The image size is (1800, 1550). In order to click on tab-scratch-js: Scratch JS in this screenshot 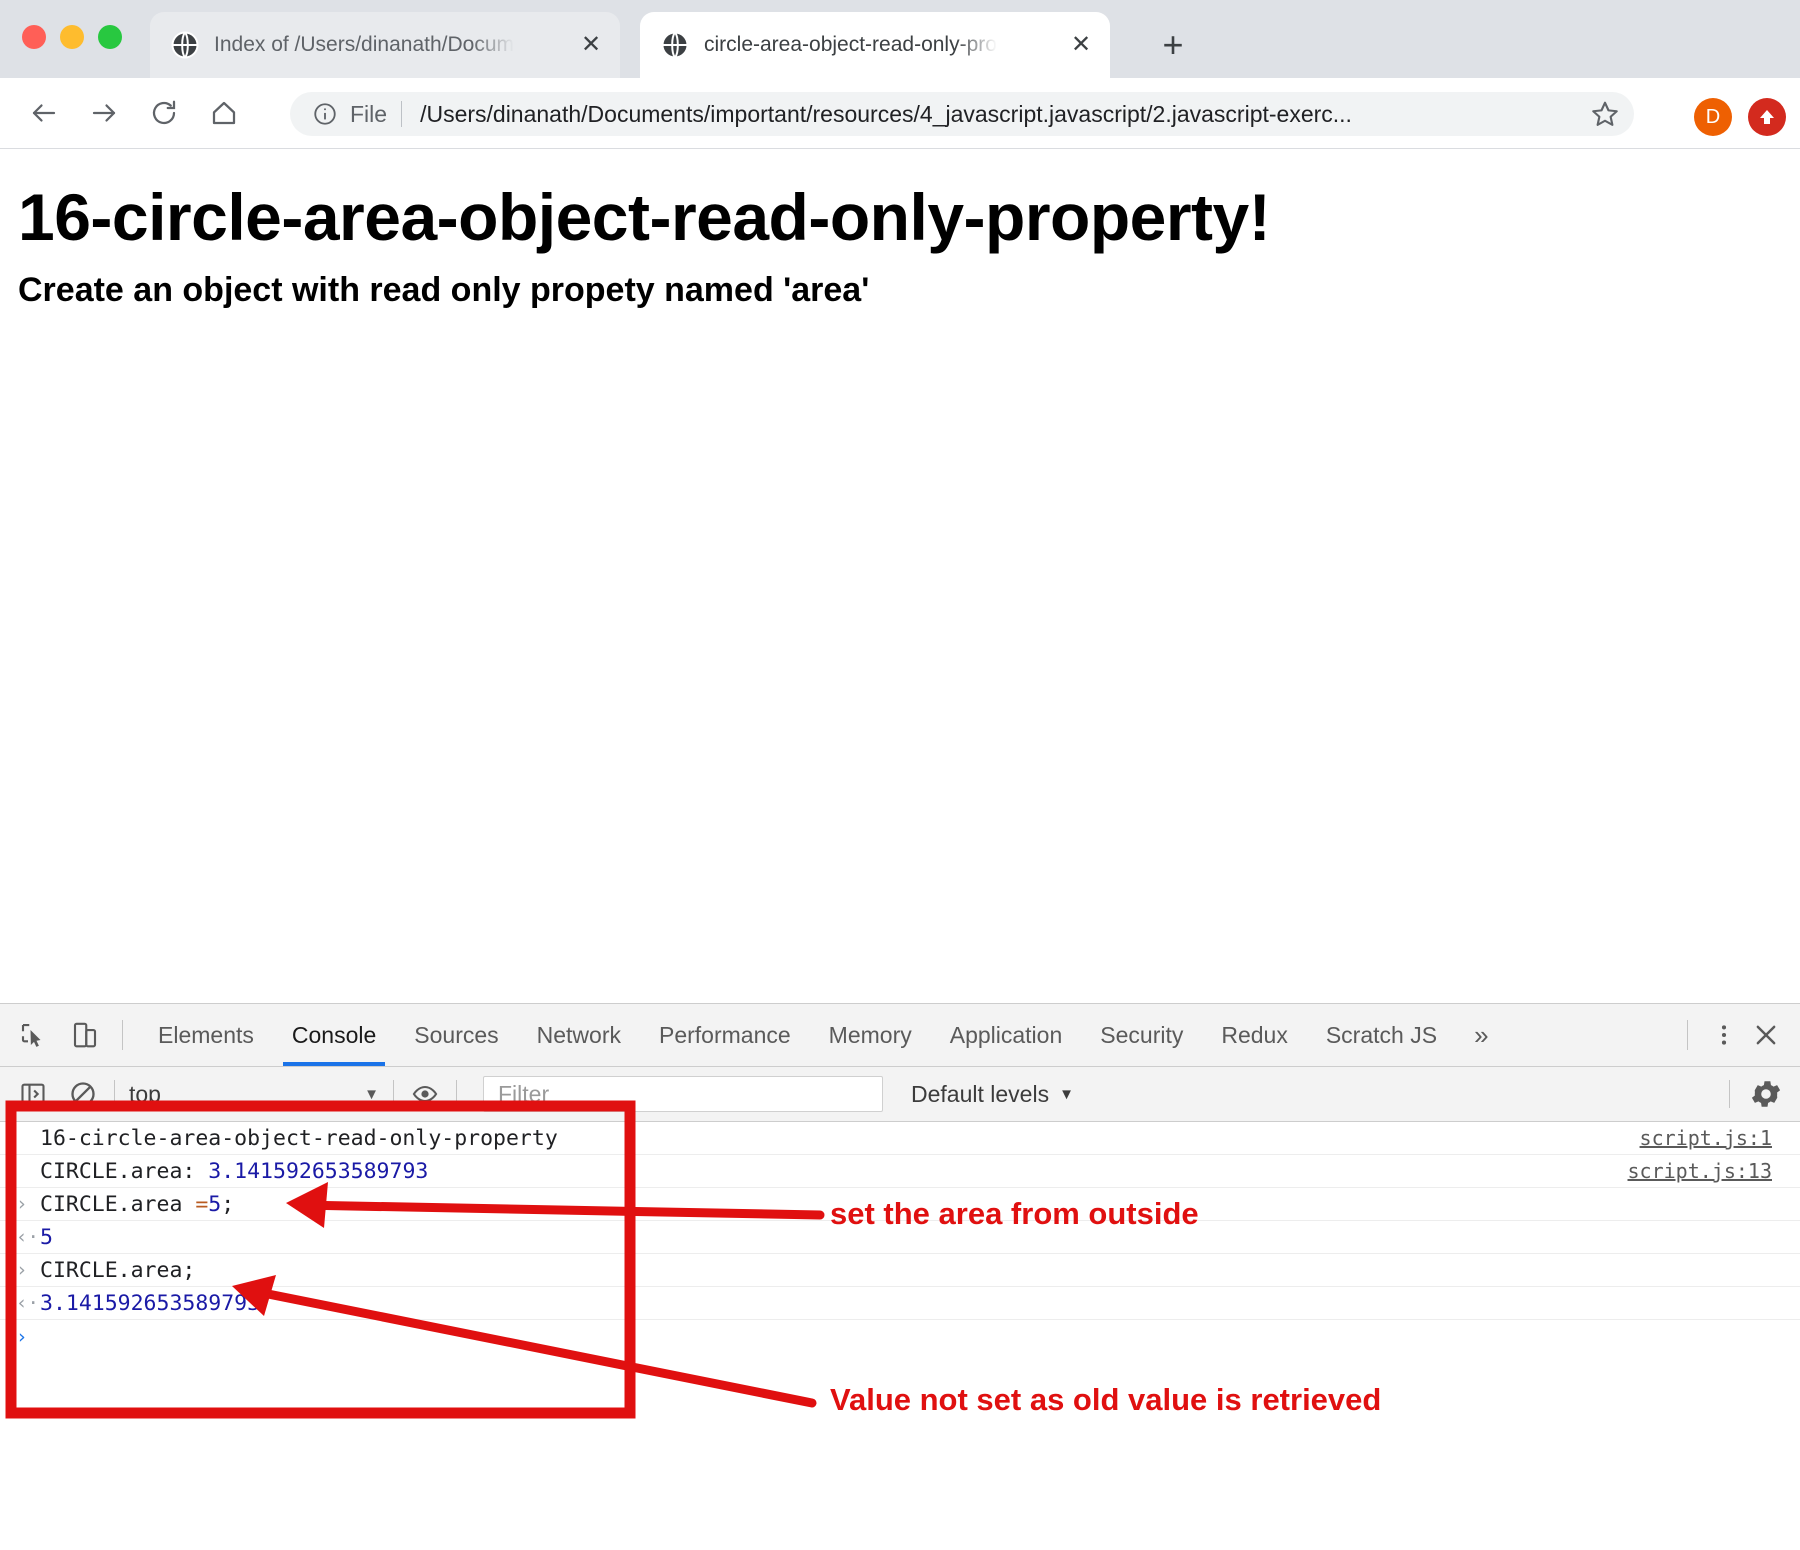, I will do `click(1381, 1035)`.